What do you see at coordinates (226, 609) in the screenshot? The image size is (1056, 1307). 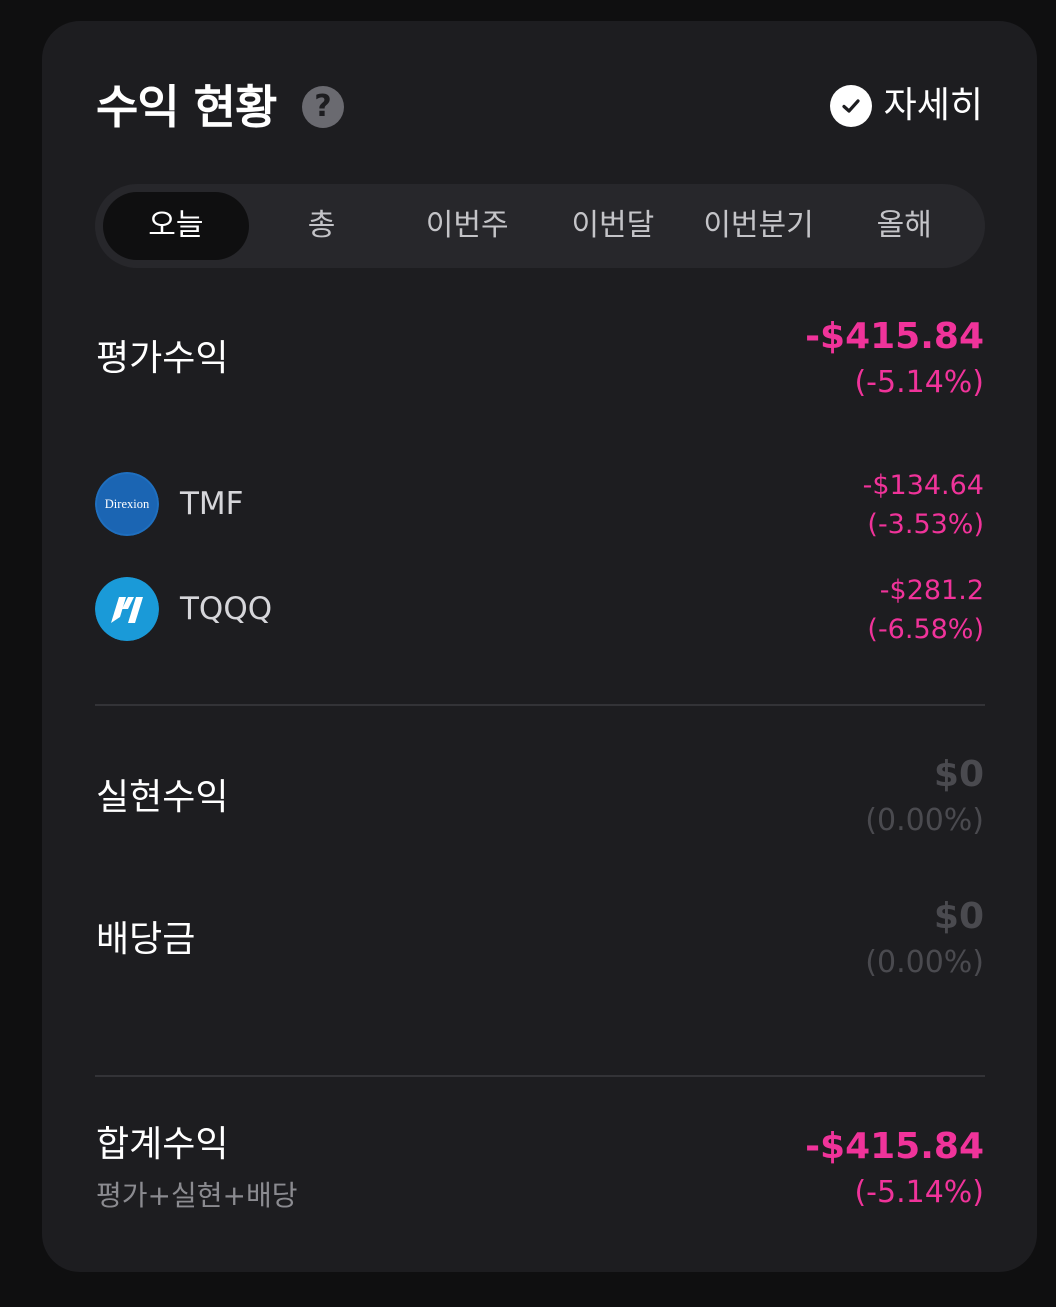 I see `stock-ticker-tqqq: TQQQ` at bounding box center [226, 609].